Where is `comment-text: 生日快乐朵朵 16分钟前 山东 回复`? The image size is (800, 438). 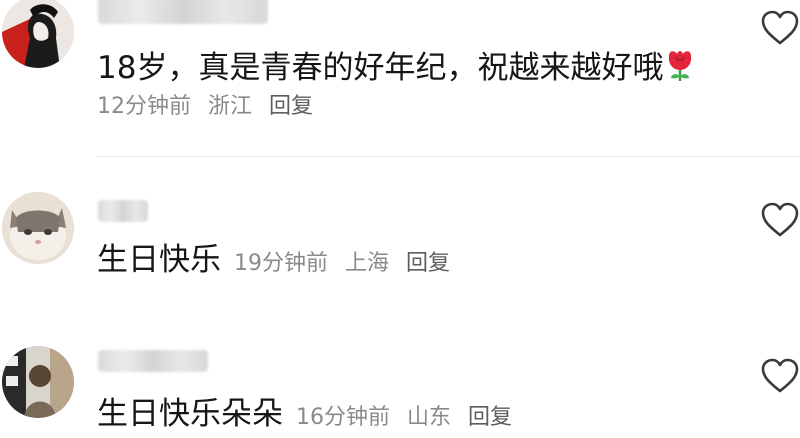
comment-text: 生日快乐朵朵 16分钟前 山东 回复 is located at coordinates (309, 416).